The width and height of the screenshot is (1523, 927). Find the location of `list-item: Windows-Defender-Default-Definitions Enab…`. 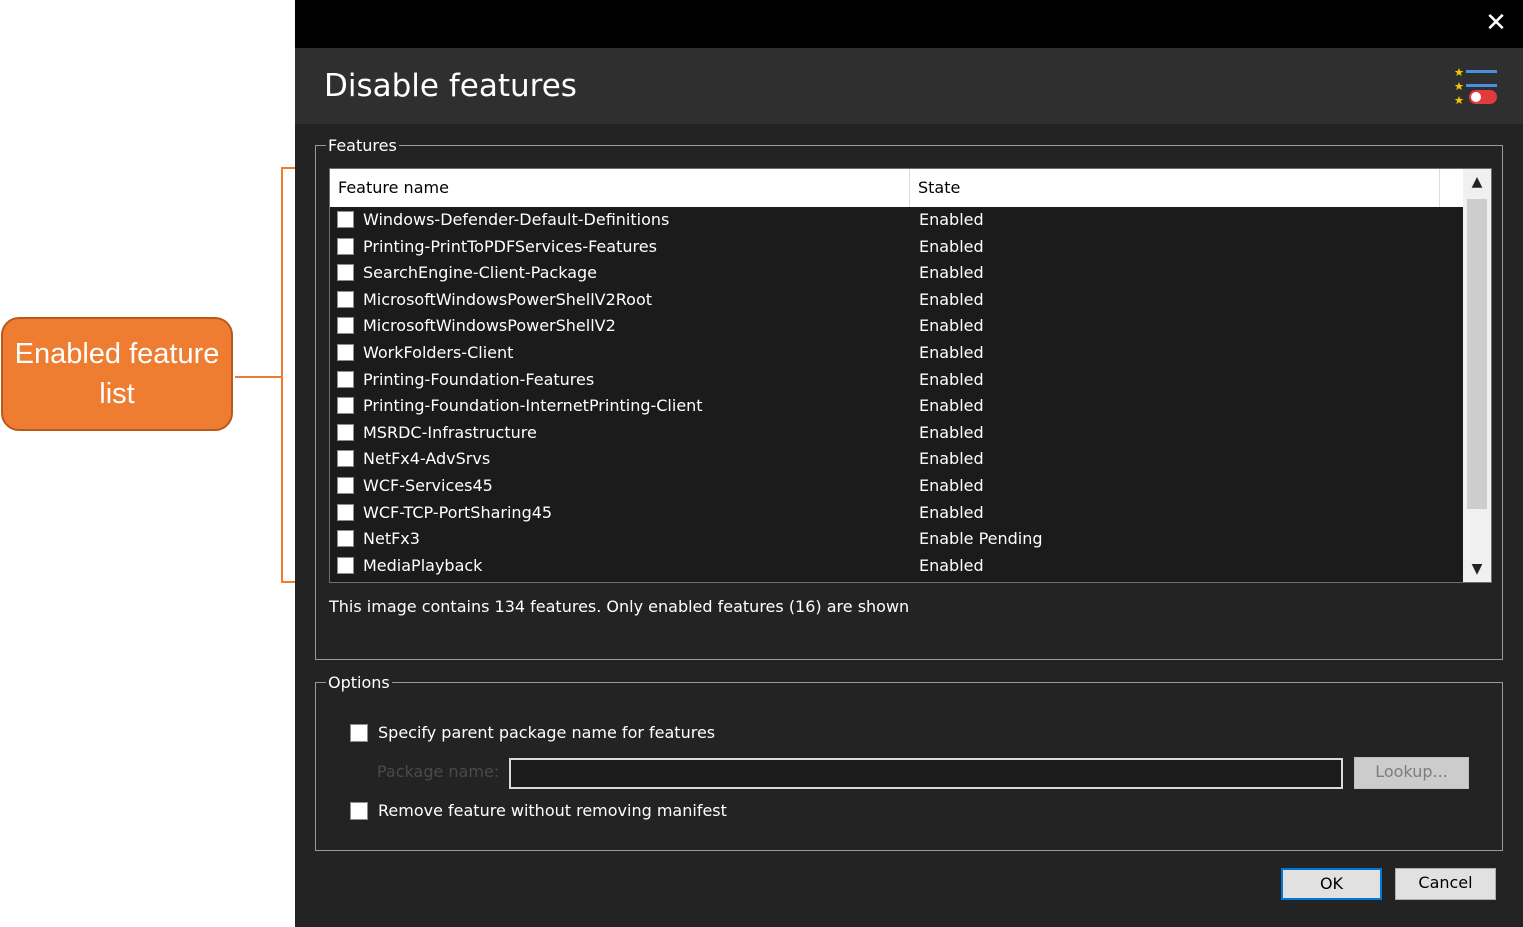

list-item: Windows-Defender-Default-Definitions Enab… is located at coordinates (896, 220).